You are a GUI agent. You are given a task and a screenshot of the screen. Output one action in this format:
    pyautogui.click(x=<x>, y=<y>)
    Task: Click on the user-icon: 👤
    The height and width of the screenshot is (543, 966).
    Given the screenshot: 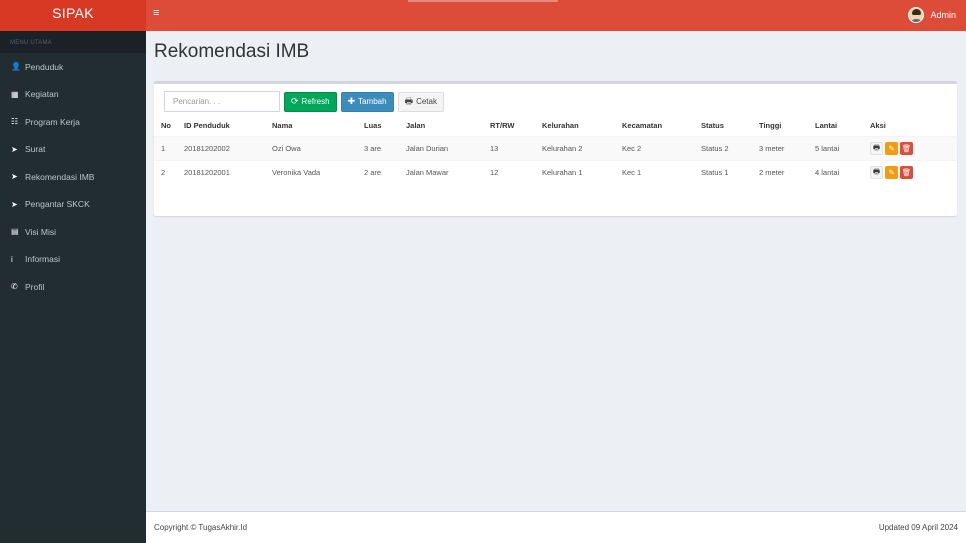 What is the action you would take?
    pyautogui.click(x=16, y=67)
    